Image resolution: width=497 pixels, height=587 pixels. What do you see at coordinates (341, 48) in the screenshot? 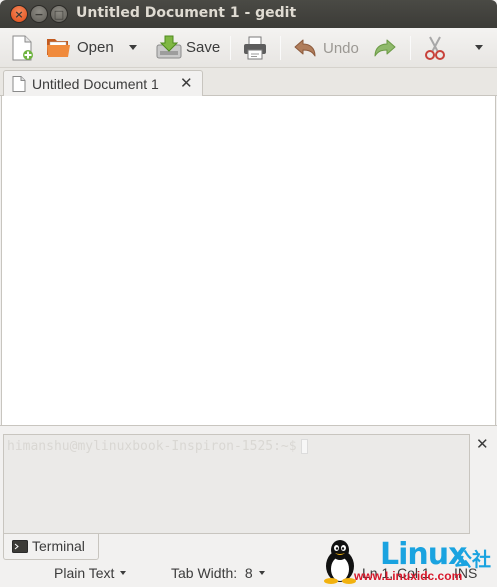
I see `undo-label: Undo` at bounding box center [341, 48].